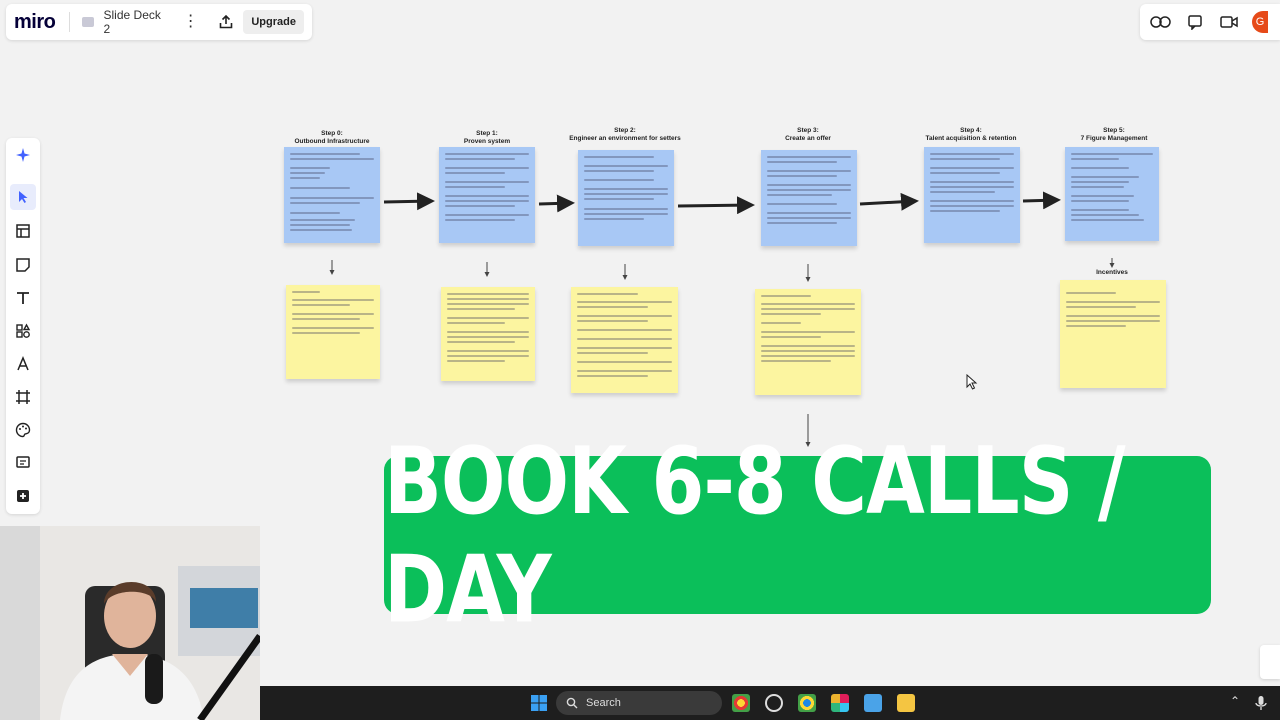 The image size is (1280, 720). Describe the element at coordinates (1261, 703) in the screenshot. I see `microphone-icon` at that location.